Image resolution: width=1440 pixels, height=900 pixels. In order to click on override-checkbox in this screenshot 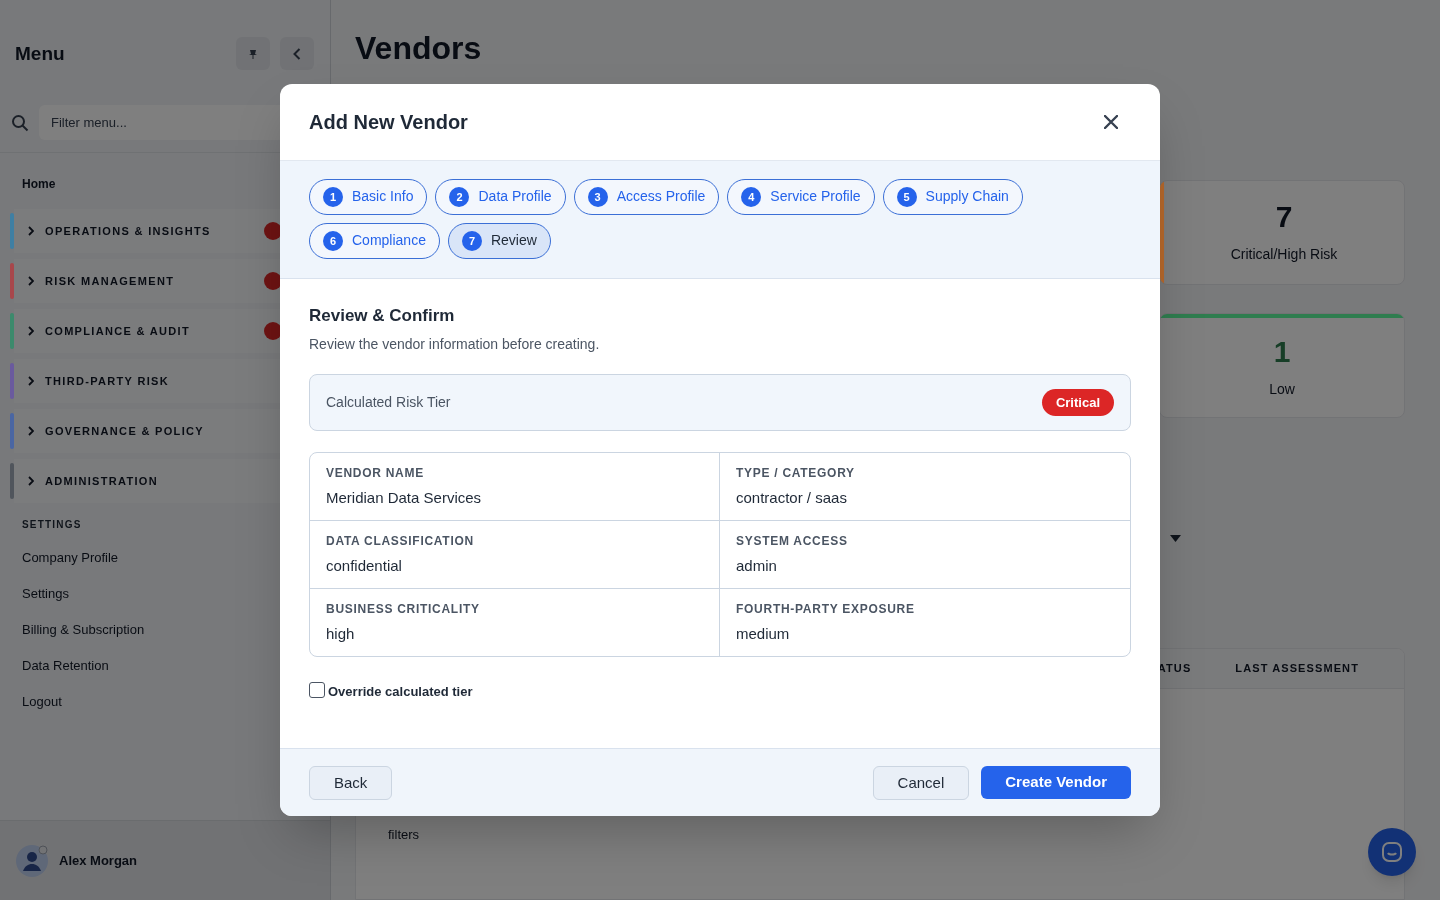, I will do `click(317, 690)`.